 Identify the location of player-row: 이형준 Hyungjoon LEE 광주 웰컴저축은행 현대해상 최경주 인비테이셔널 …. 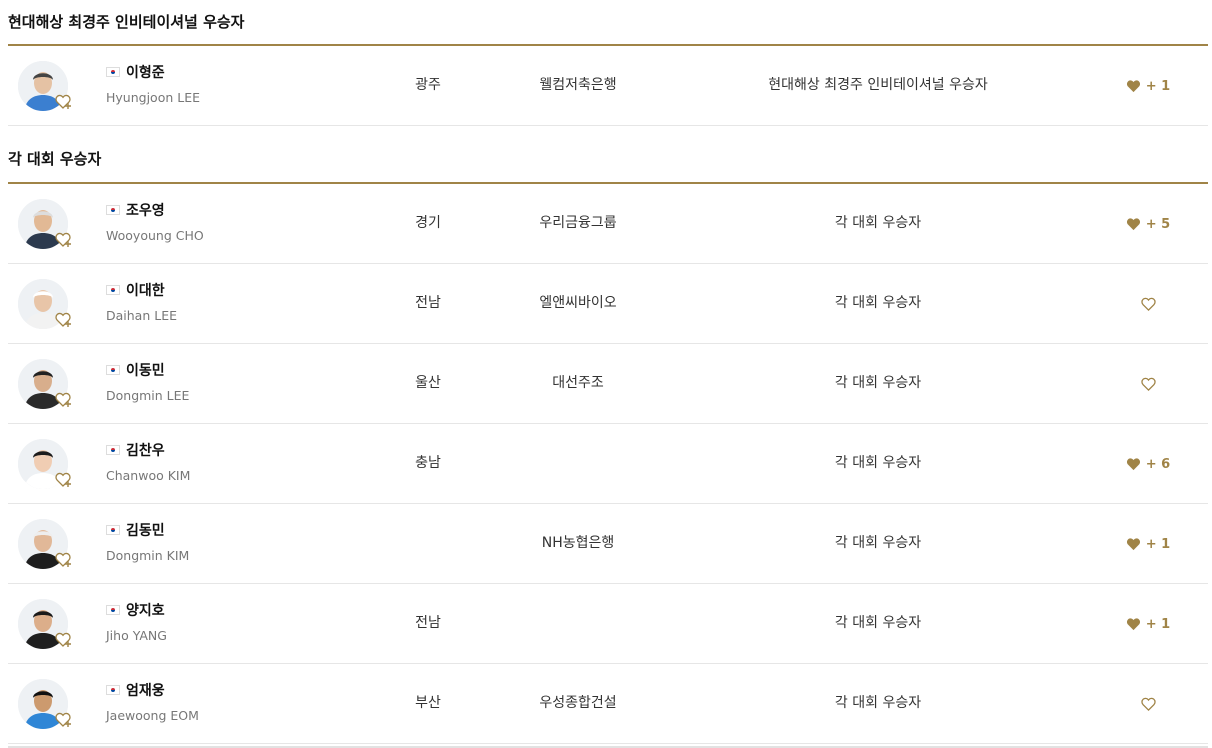
(608, 86).